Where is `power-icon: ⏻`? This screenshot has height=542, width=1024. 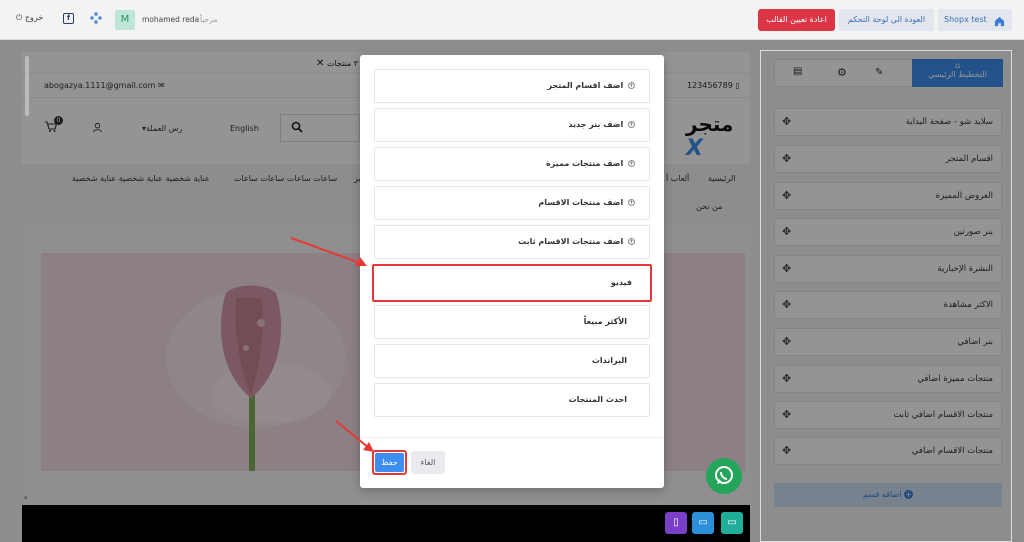 power-icon: ⏻ is located at coordinates (19, 17).